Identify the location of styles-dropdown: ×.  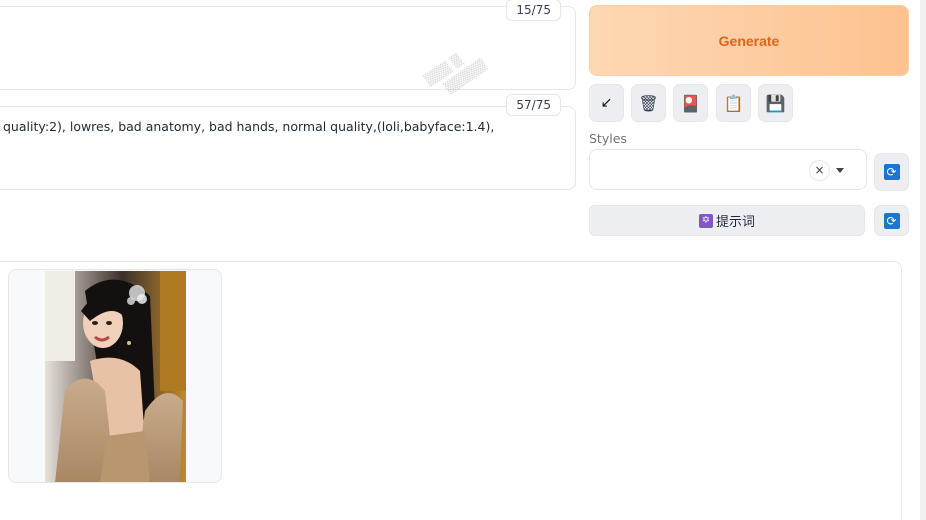
(728, 169).